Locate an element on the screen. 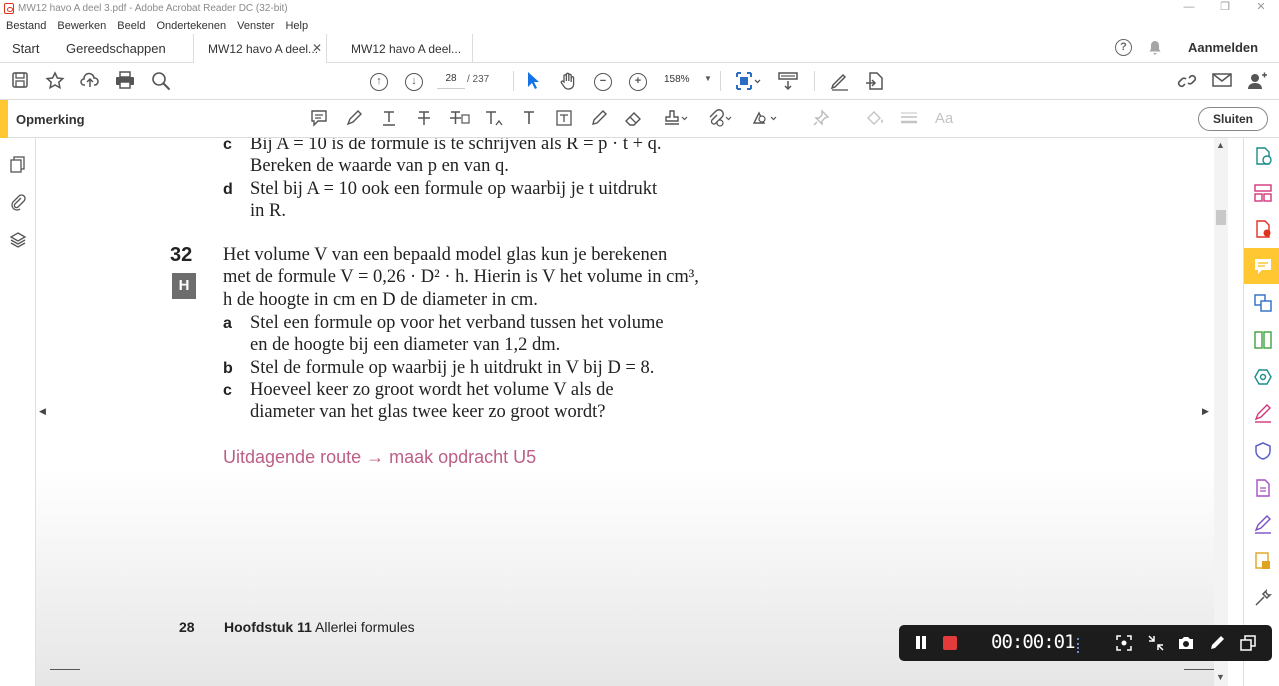 The image size is (1279, 686). minimize-button: — is located at coordinates (1189, 8).